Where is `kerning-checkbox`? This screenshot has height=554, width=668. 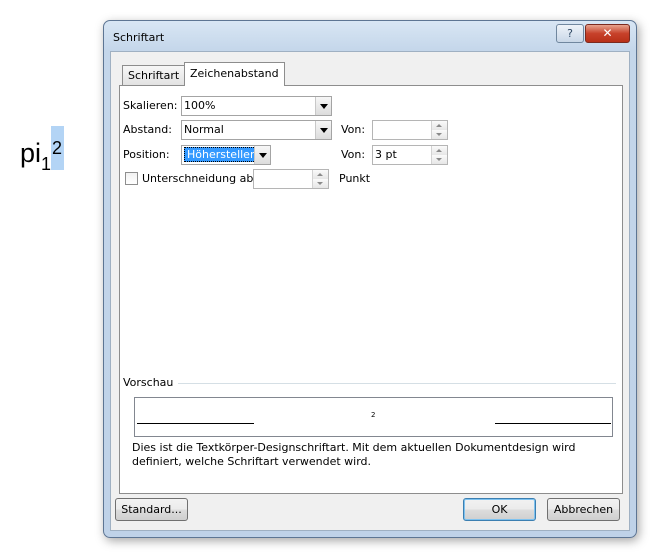
kerning-checkbox is located at coordinates (131, 178).